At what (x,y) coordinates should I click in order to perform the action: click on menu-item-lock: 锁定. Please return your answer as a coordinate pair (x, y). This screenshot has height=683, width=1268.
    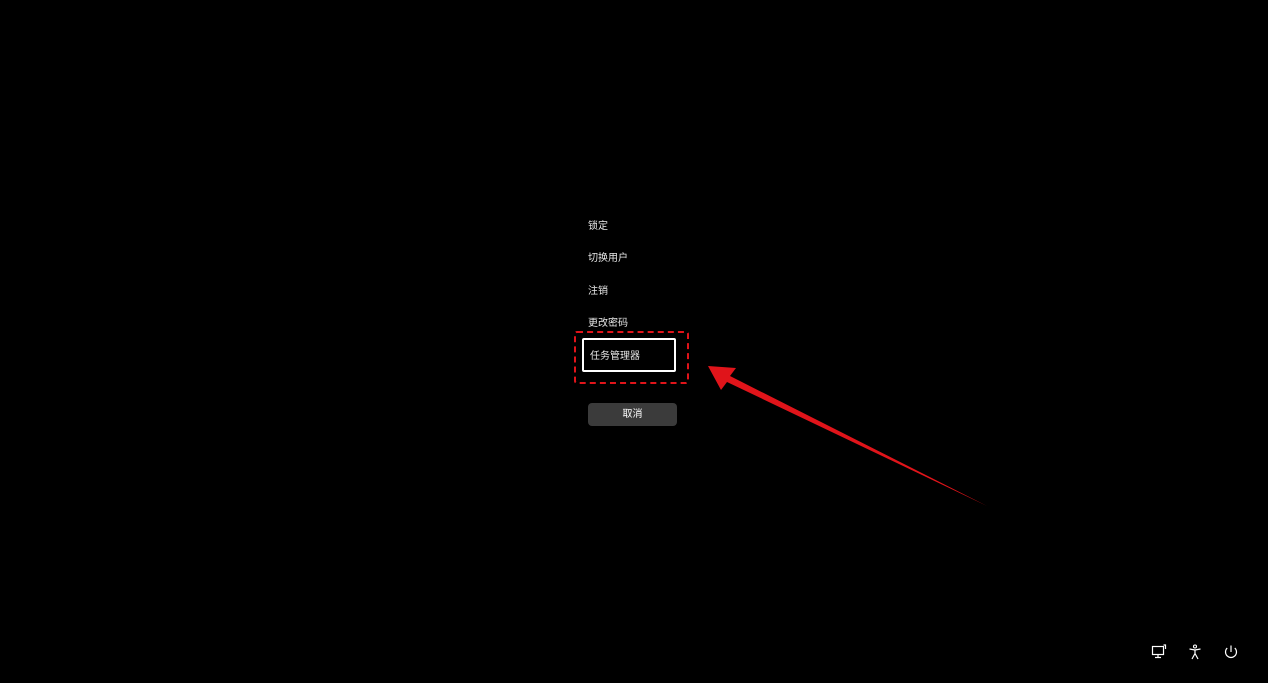
    Looking at the image, I should click on (598, 227).